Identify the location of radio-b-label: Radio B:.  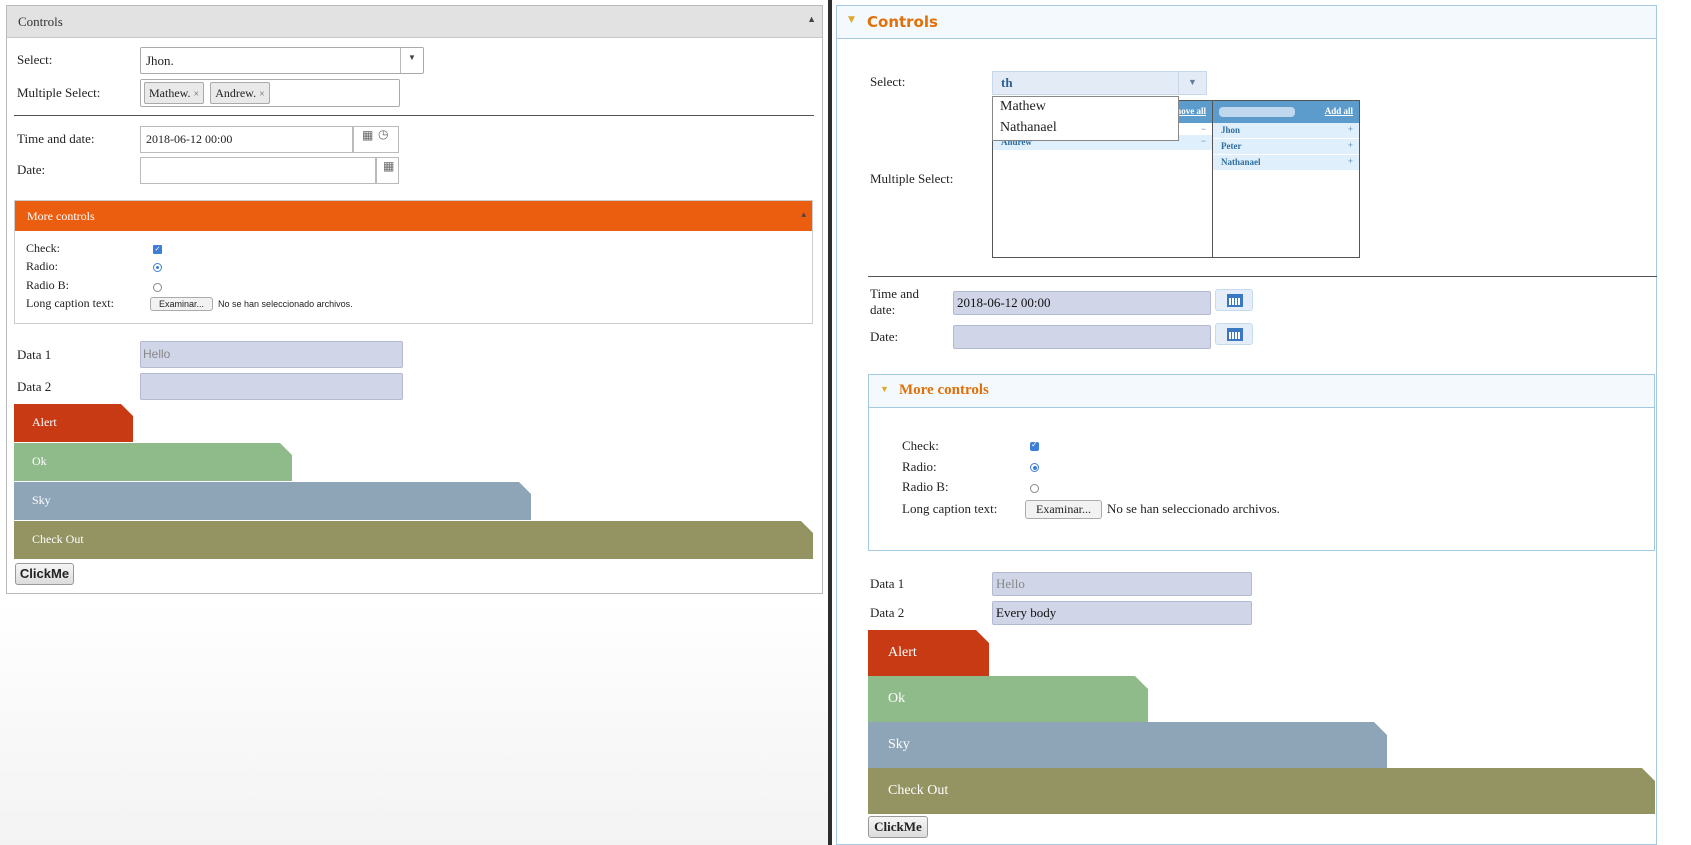
(925, 486).